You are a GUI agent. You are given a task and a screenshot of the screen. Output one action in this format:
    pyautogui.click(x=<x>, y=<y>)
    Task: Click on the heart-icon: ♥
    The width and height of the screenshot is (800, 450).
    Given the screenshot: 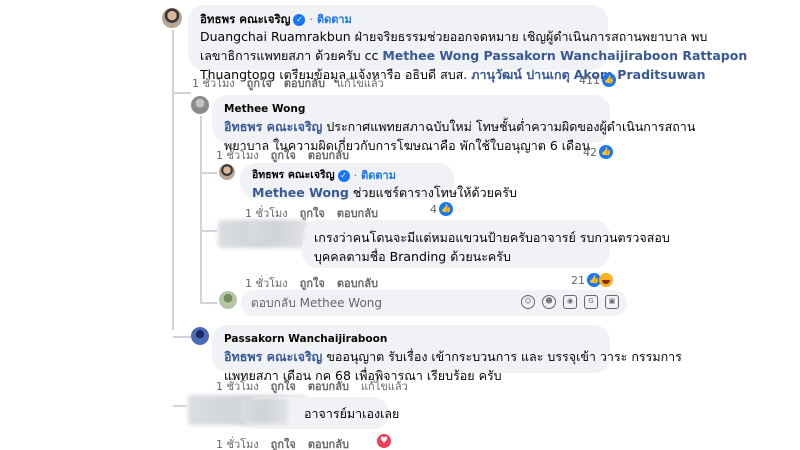 What is the action you would take?
    pyautogui.click(x=384, y=441)
    